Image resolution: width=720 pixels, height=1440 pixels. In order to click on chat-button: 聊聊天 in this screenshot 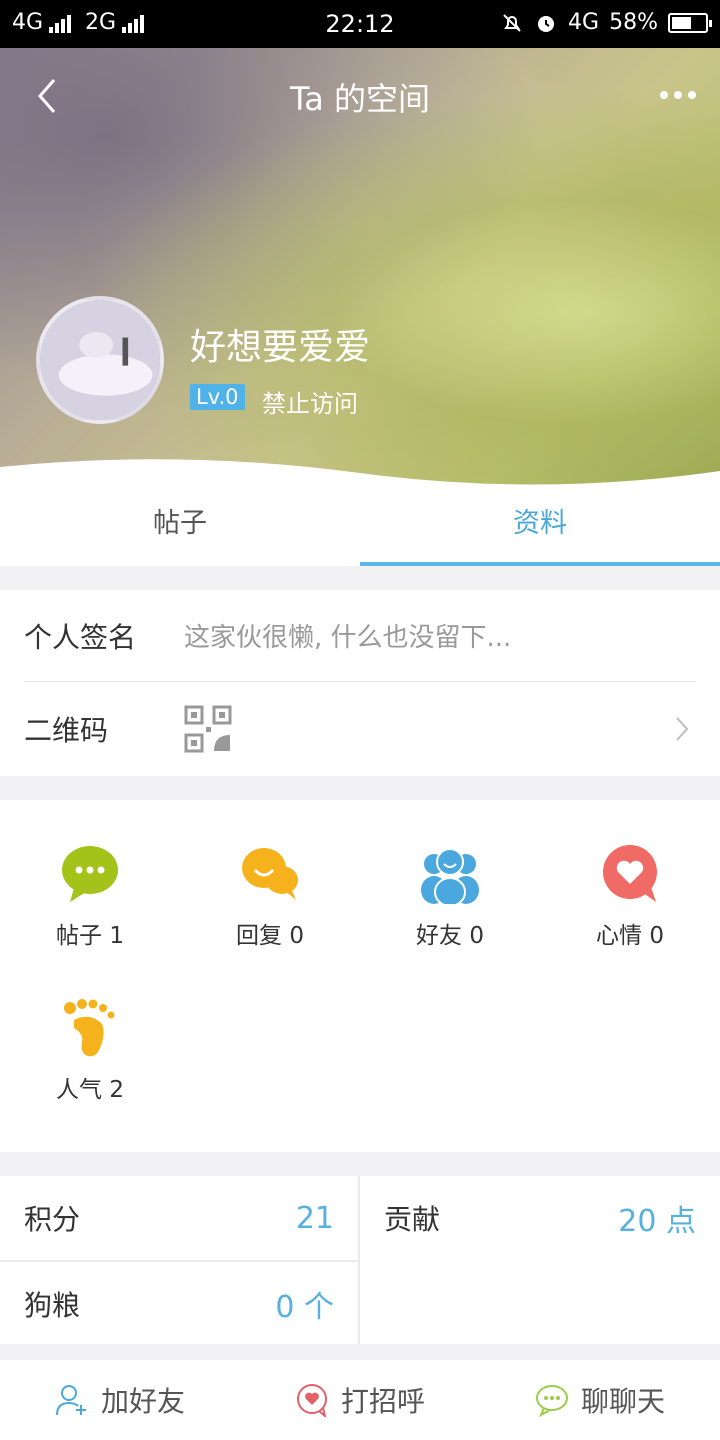, I will do `click(600, 1400)`.